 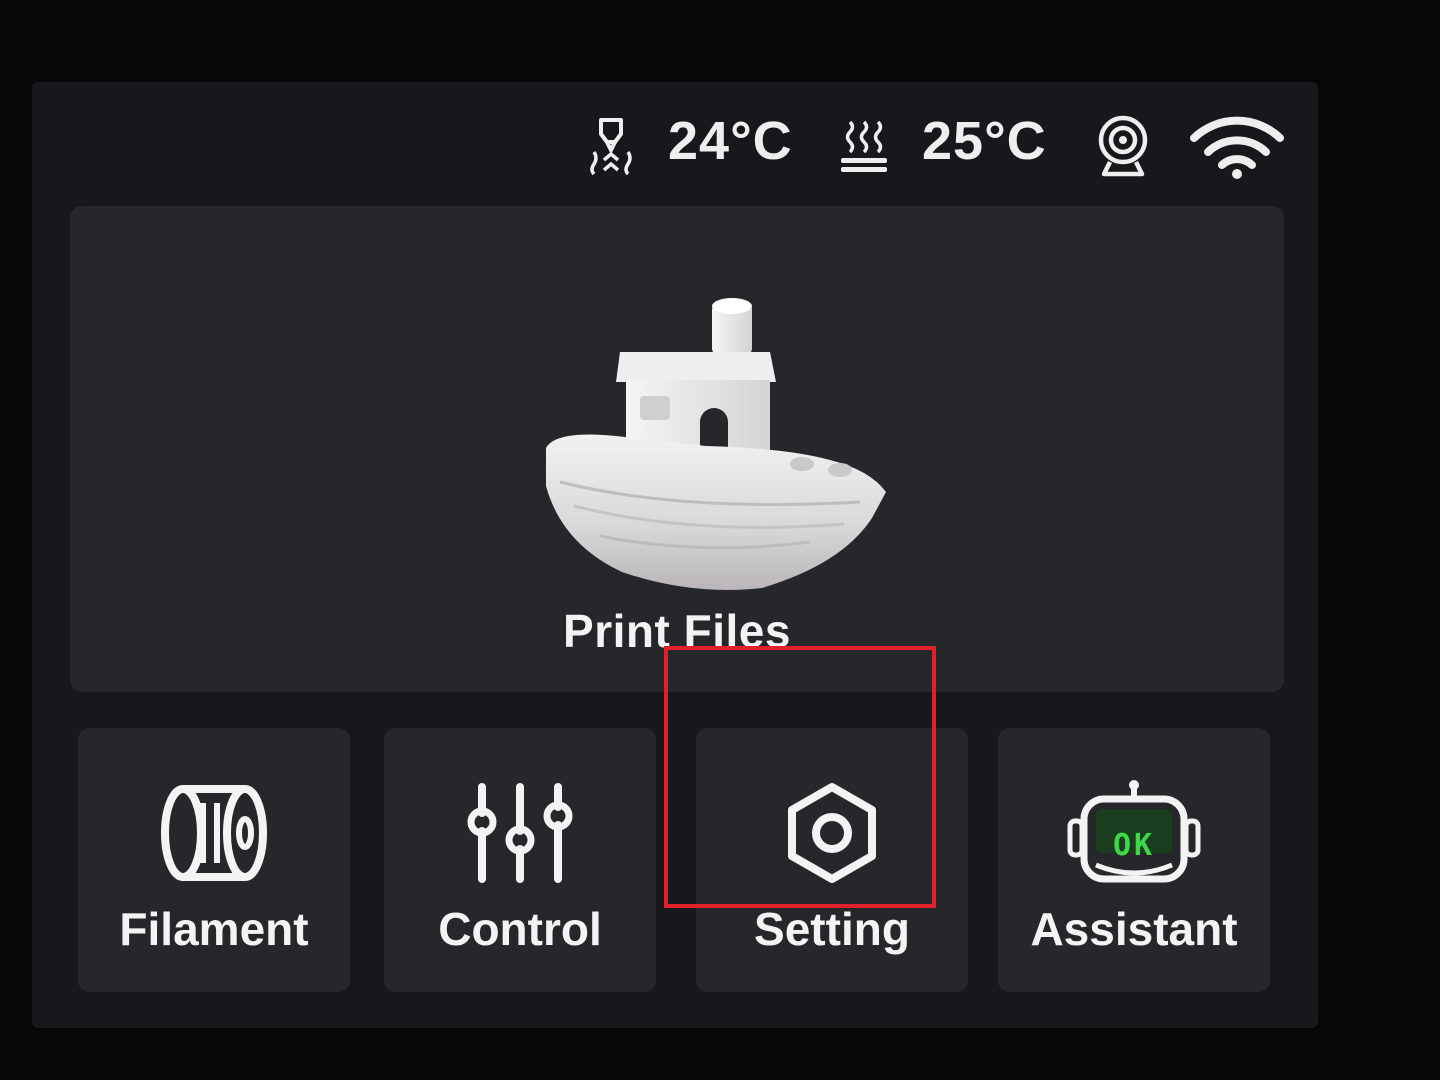 I want to click on heated-bed-icon, so click(x=864, y=147).